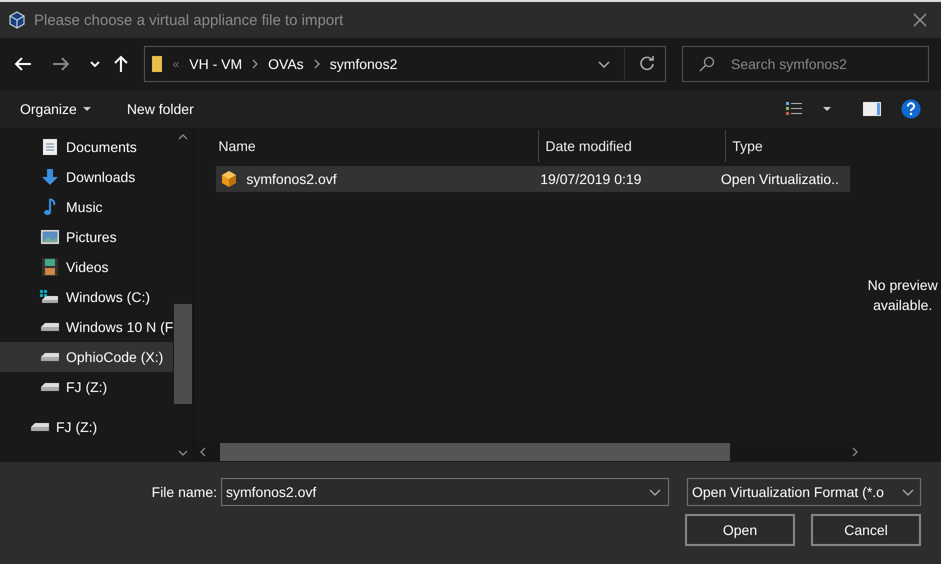 This screenshot has height=564, width=941. I want to click on close-icon, so click(920, 20).